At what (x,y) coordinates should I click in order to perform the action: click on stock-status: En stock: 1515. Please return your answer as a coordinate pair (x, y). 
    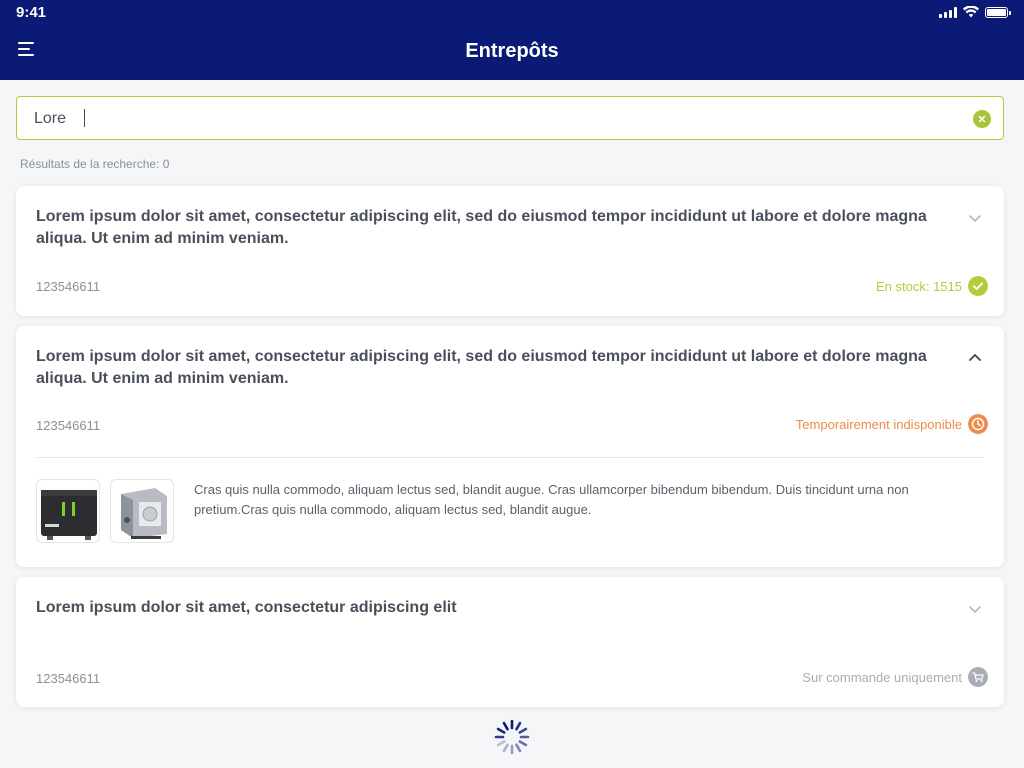
    Looking at the image, I should click on (932, 286).